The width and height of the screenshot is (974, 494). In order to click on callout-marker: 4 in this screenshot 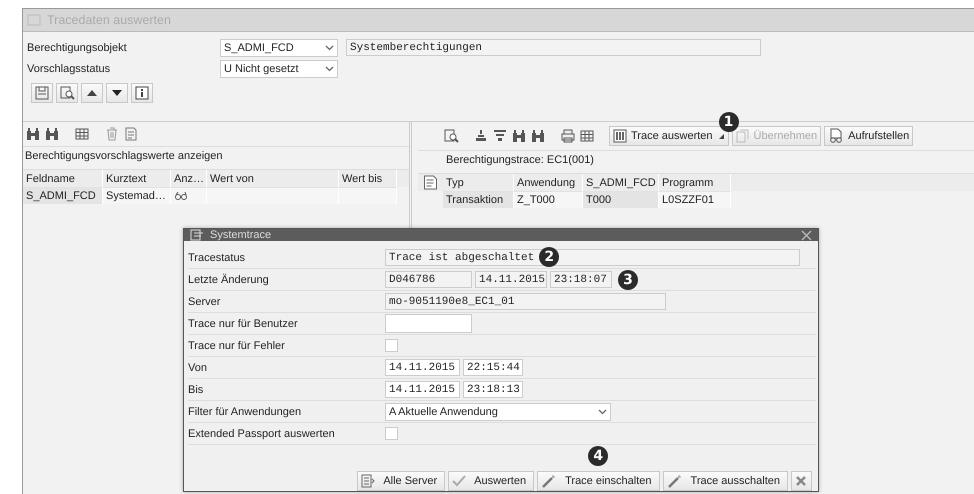, I will do `click(598, 456)`.